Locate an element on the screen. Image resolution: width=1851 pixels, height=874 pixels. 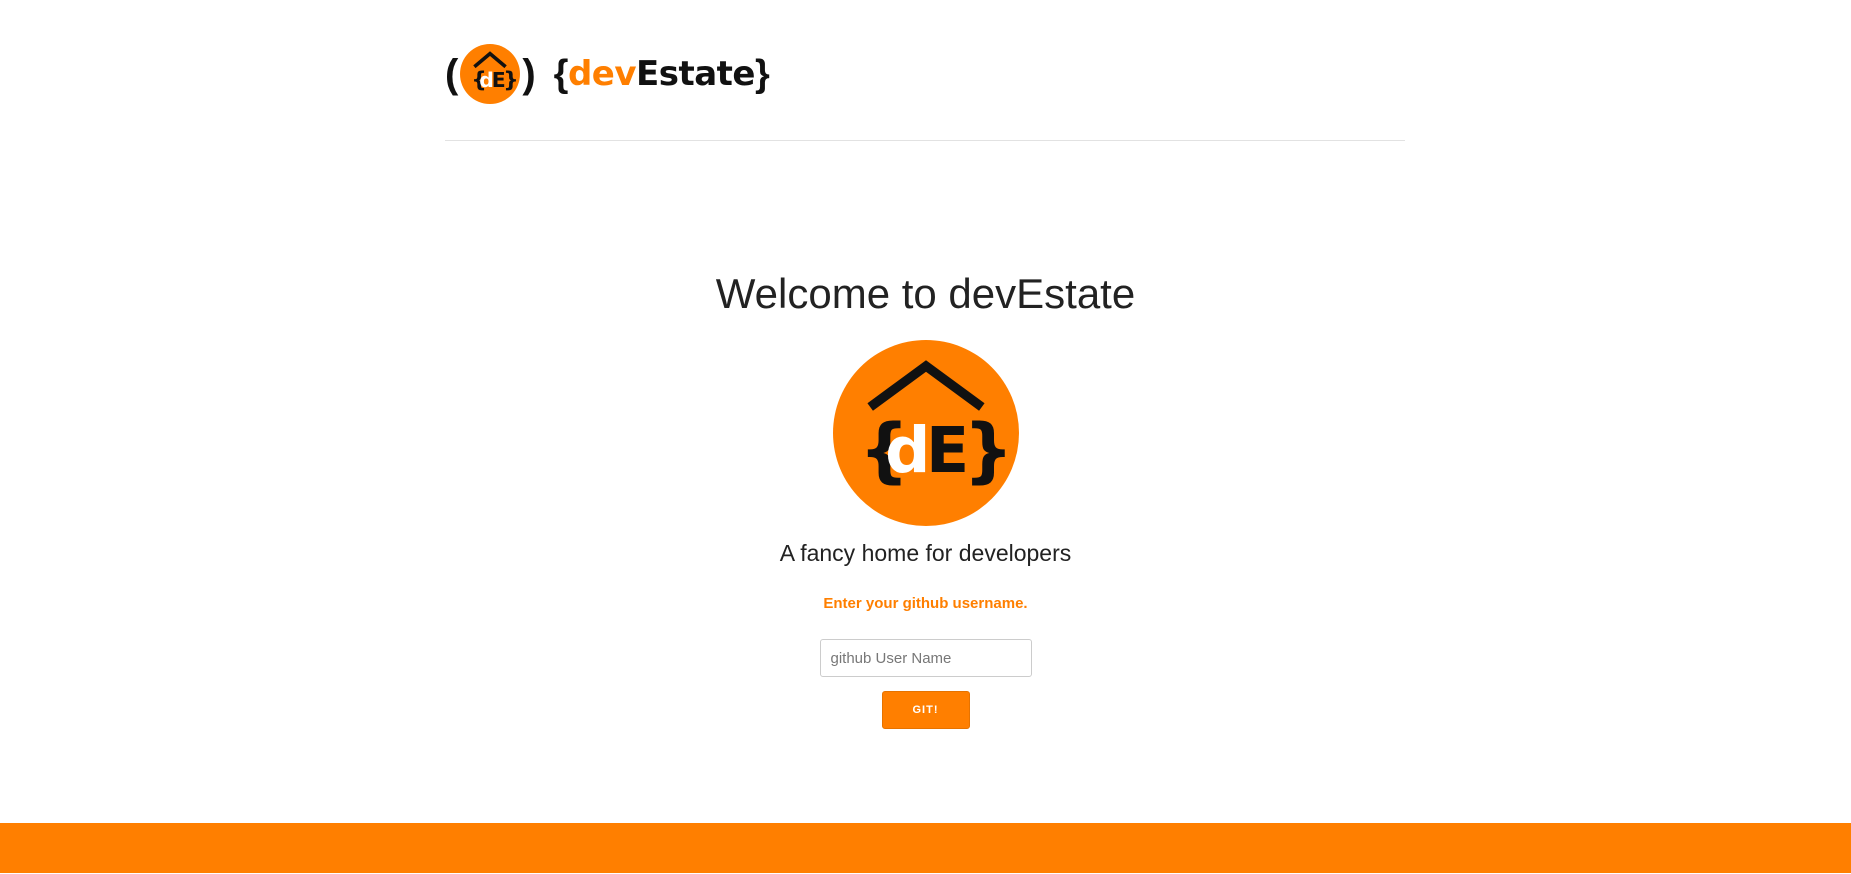
username-prompt: Enter your github username. is located at coordinates (925, 603).